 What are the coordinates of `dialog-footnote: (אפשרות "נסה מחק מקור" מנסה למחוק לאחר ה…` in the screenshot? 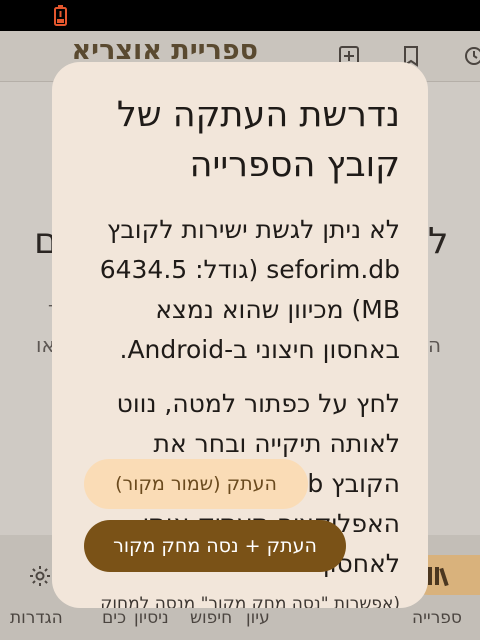 It's located at (250, 601).